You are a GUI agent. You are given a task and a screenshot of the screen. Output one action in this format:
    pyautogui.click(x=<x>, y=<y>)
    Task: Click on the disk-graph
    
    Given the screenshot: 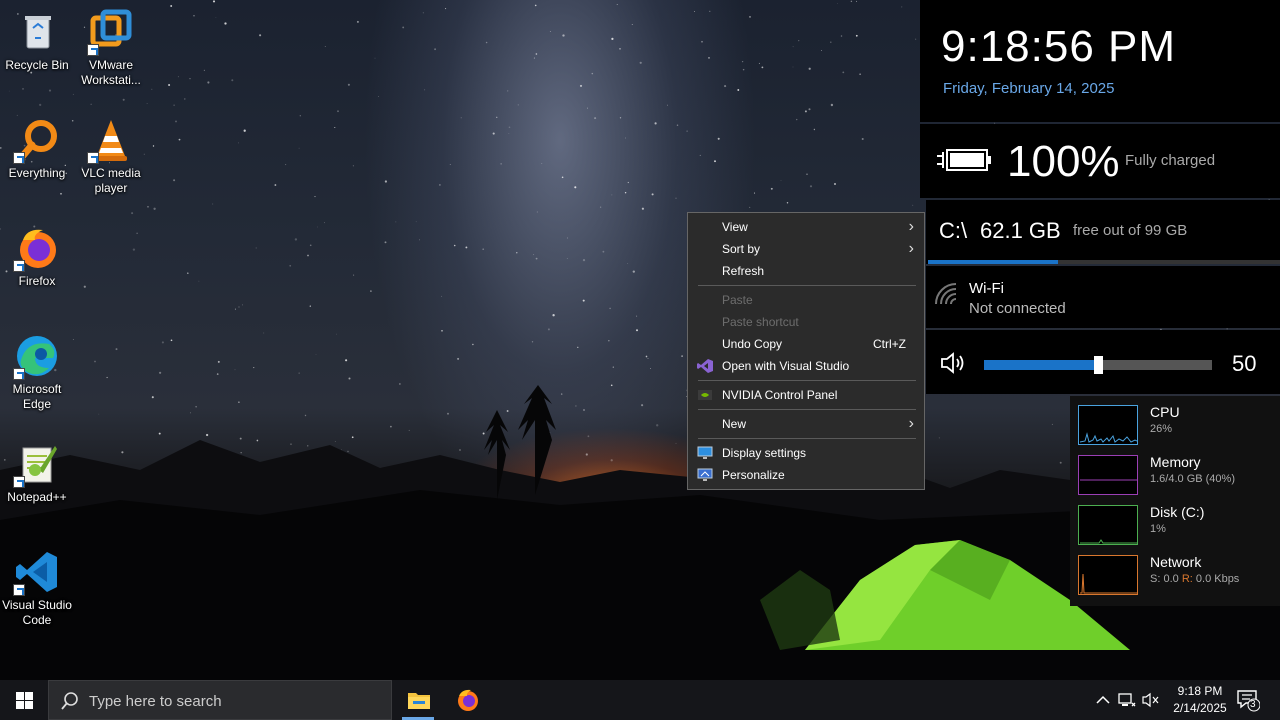 What is the action you would take?
    pyautogui.click(x=1108, y=525)
    